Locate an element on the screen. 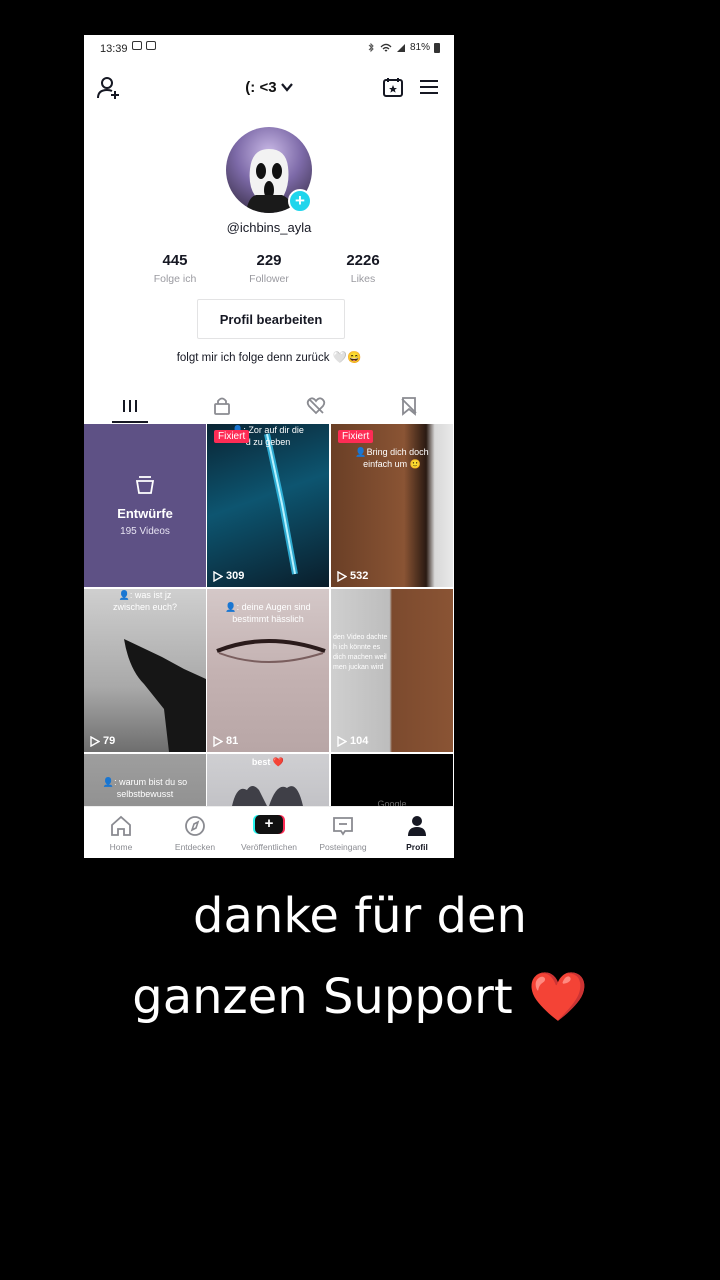  view-count: 81 is located at coordinates (225, 741).